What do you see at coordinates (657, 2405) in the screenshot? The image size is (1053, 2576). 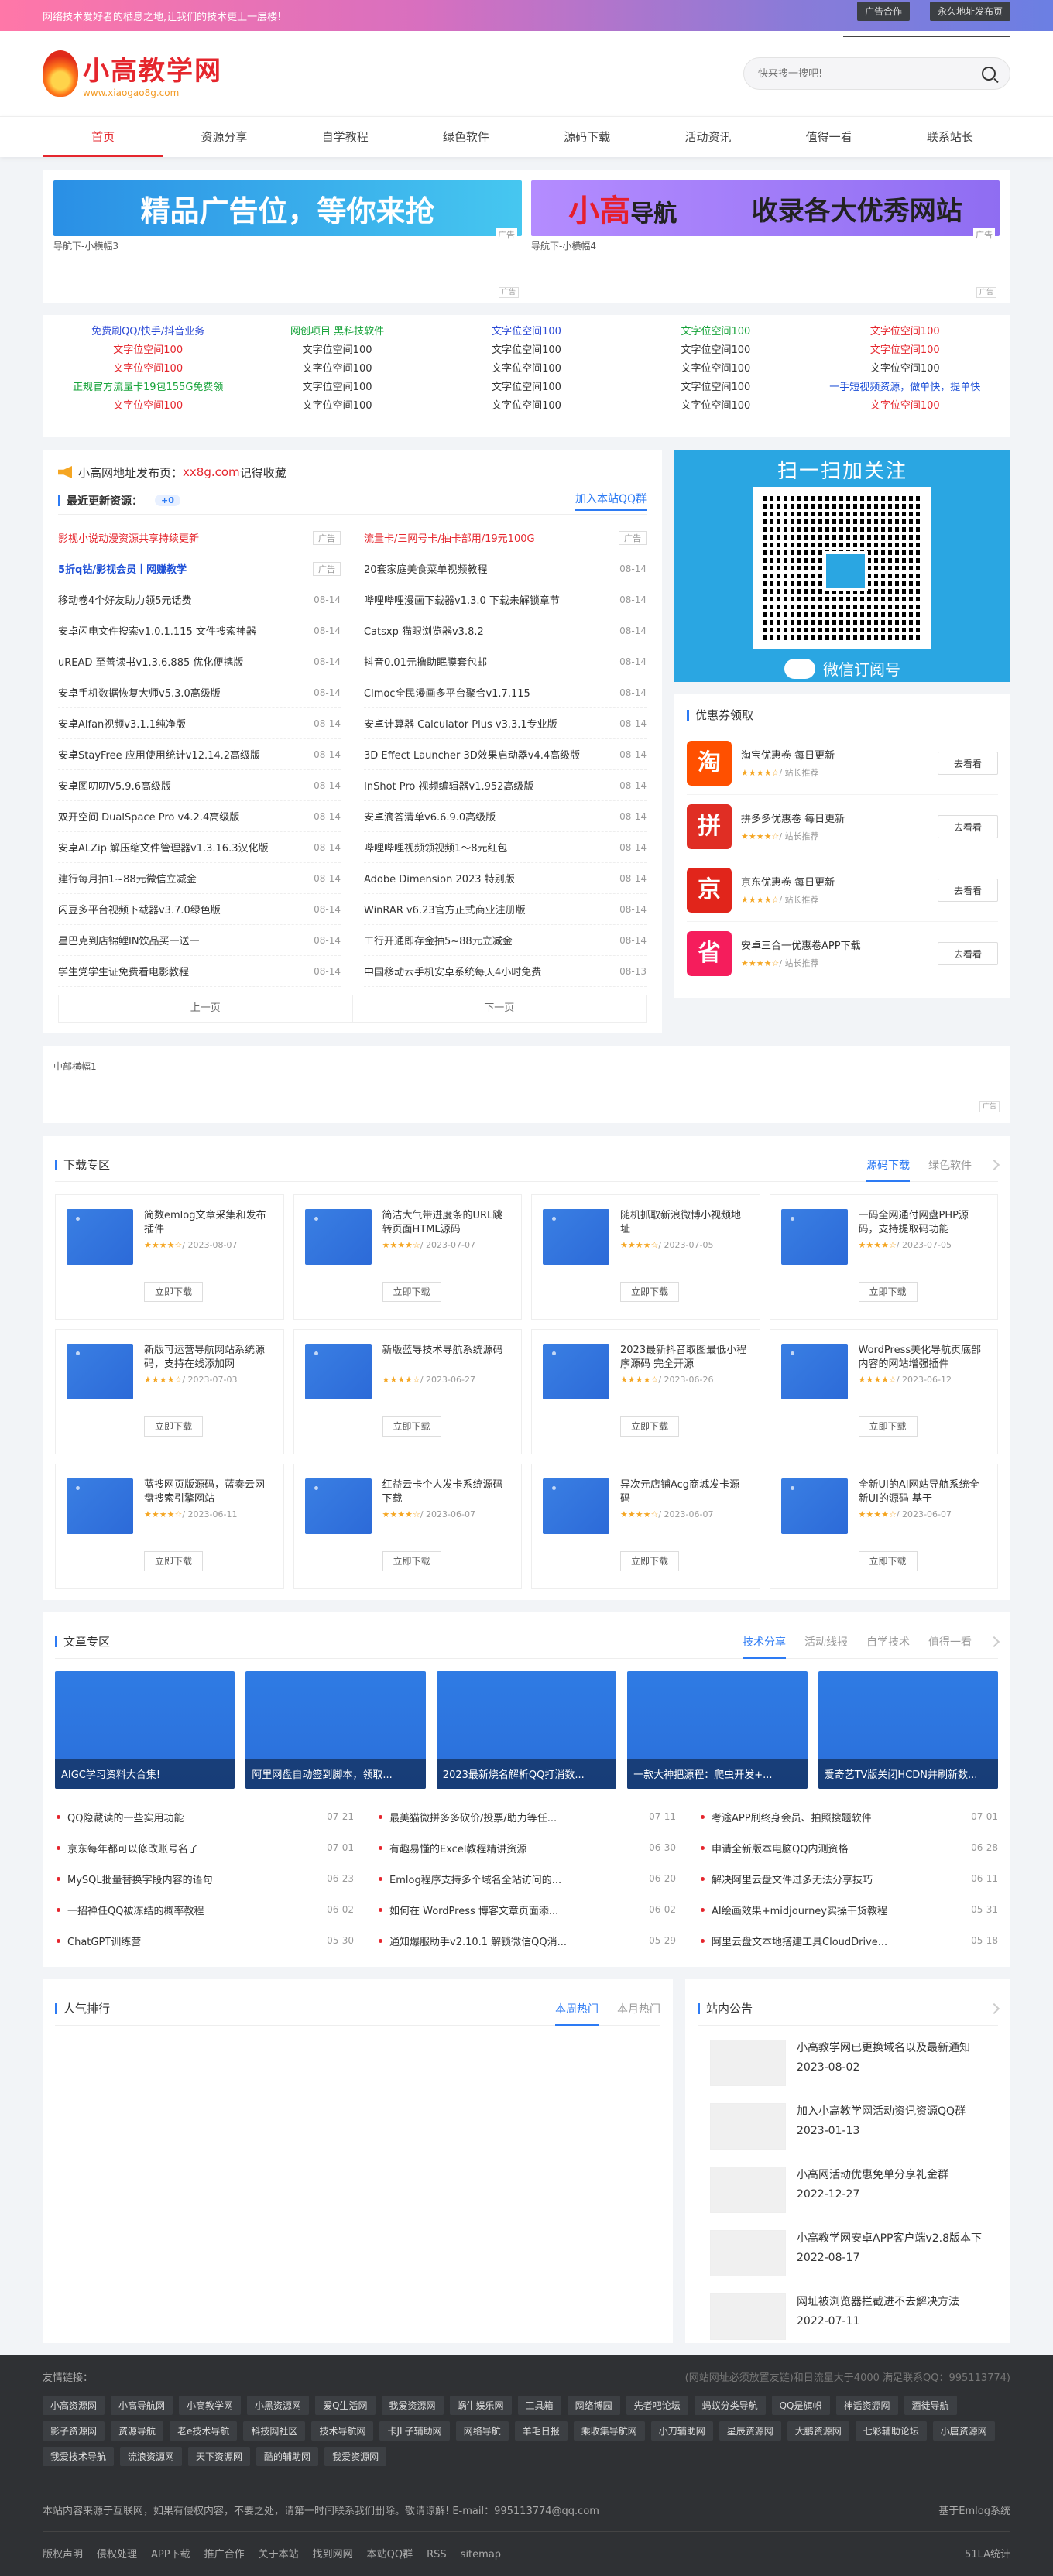 I see `friend-link: 先者吧论坛` at bounding box center [657, 2405].